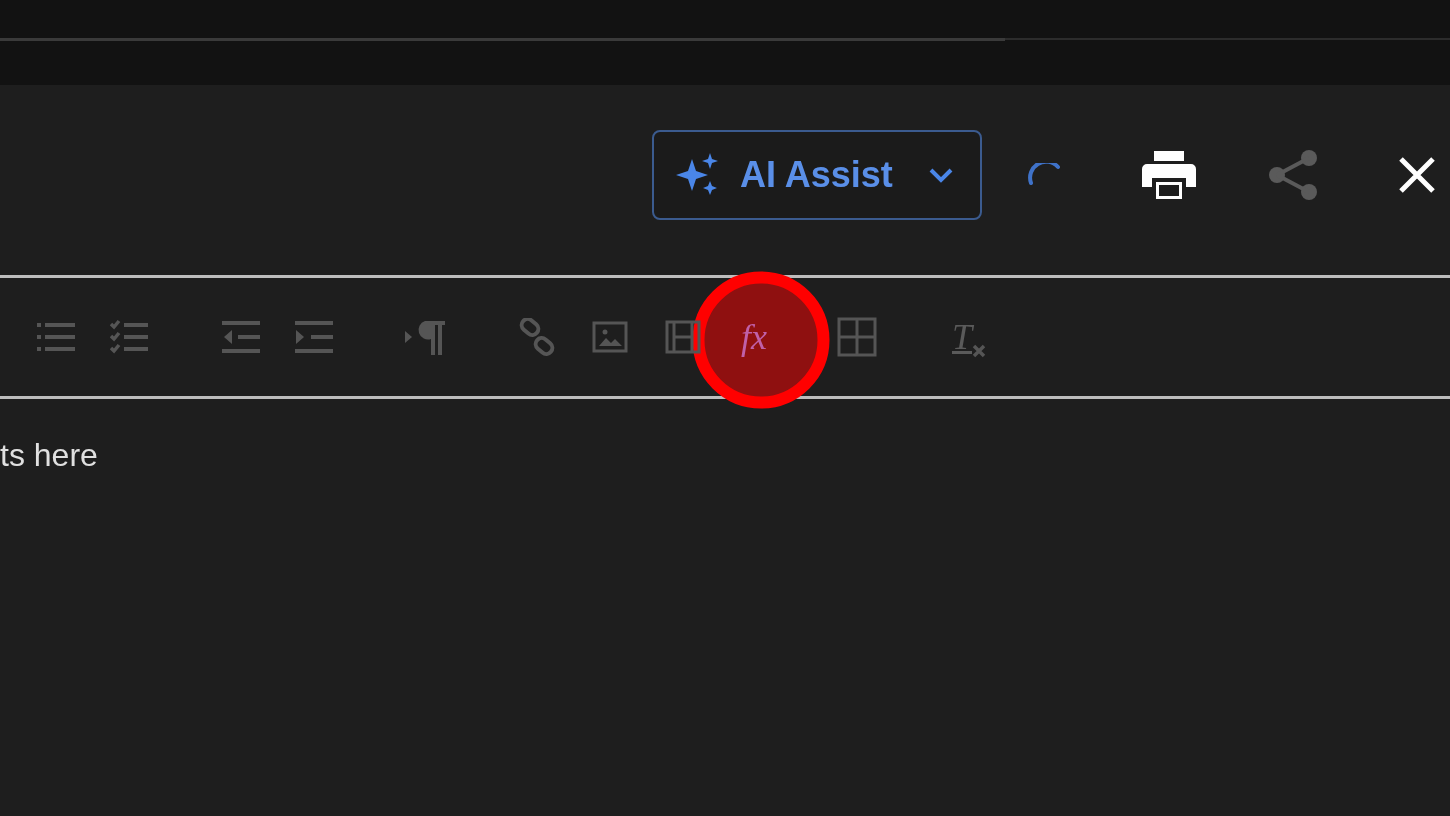 This screenshot has width=1450, height=816. Describe the element at coordinates (941, 175) in the screenshot. I see `chevron-down-icon` at that location.